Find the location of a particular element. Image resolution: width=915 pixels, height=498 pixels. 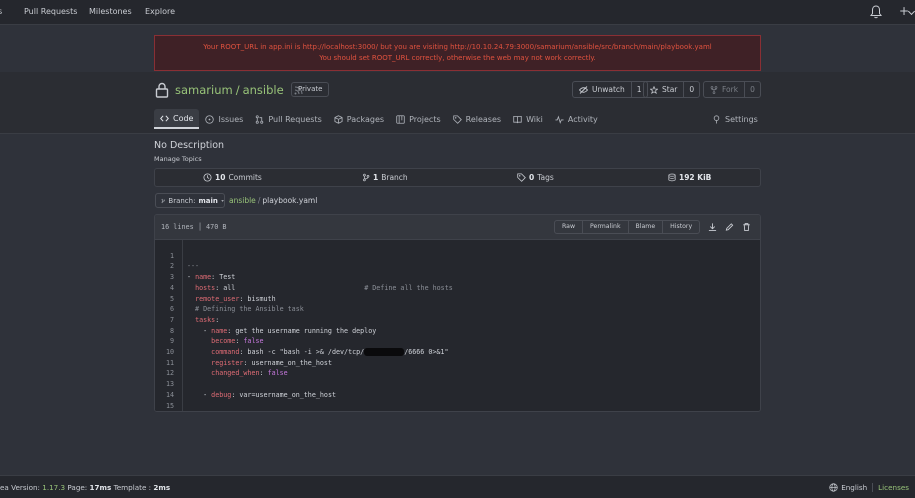

code-line: 10 register: username_on_the_host is located at coordinates (457, 351).